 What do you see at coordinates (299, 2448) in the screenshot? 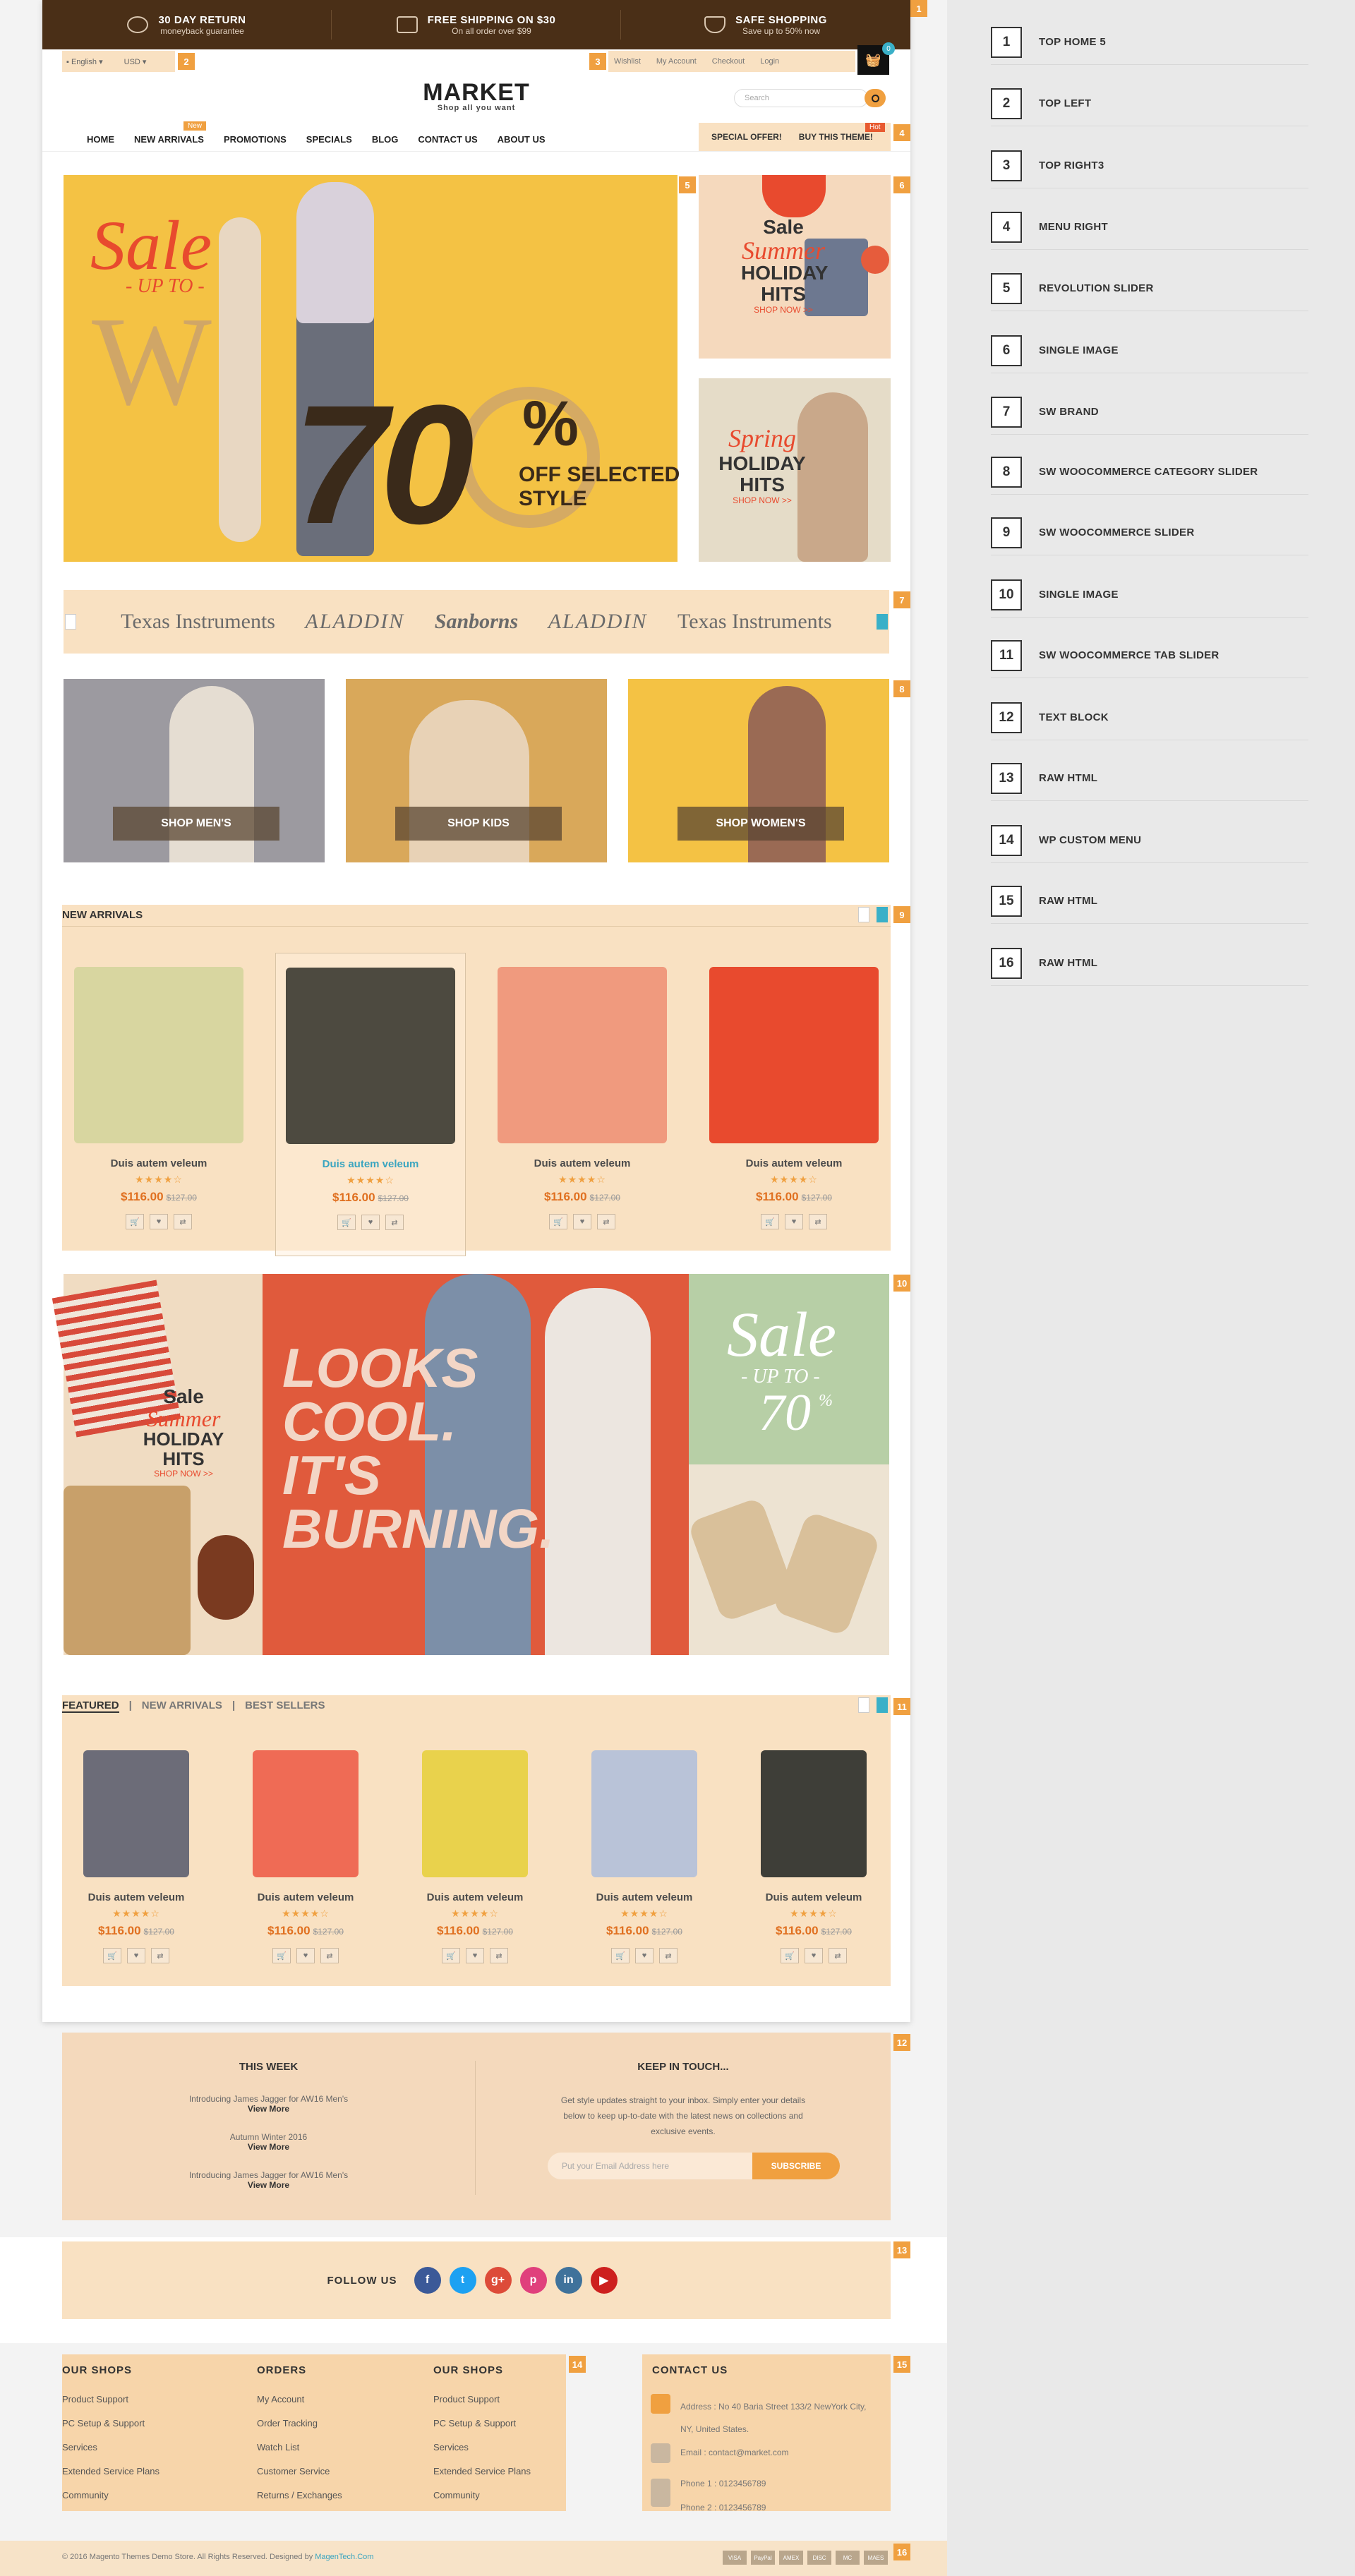
I see `footer-link: Watch List` at bounding box center [299, 2448].